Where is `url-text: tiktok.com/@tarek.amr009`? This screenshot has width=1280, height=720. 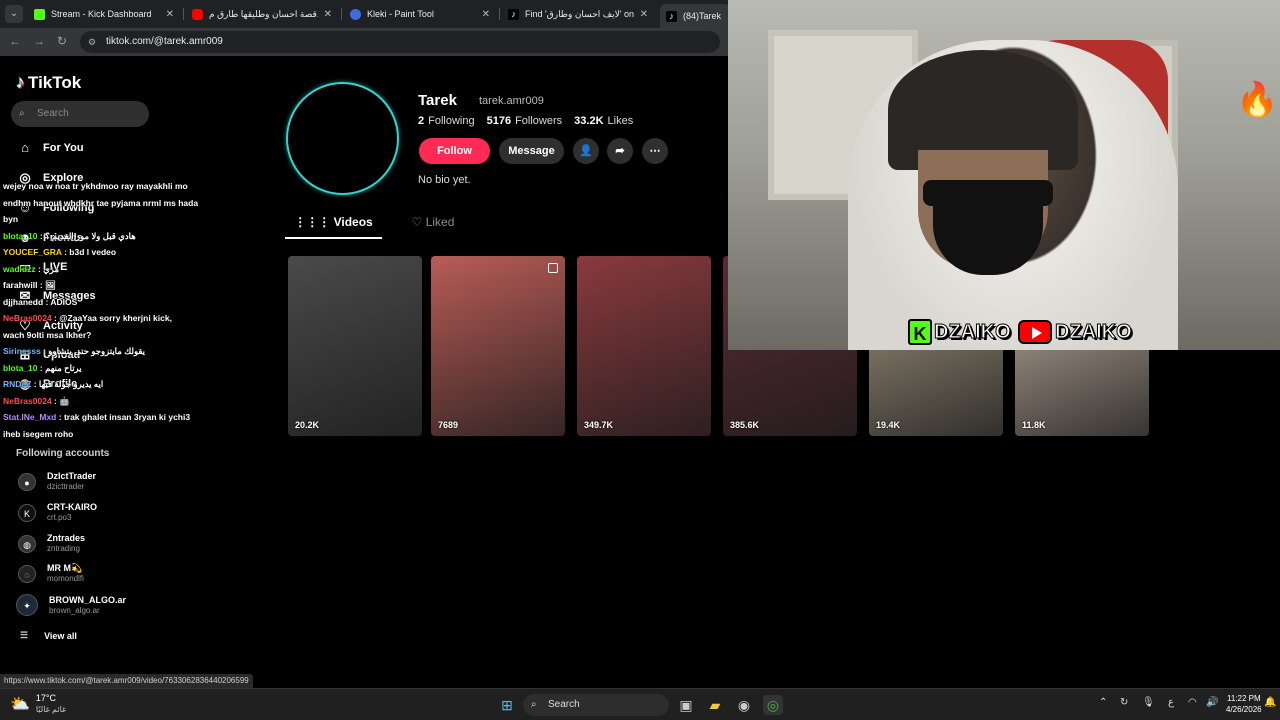 url-text: tiktok.com/@tarek.amr009 is located at coordinates (164, 41).